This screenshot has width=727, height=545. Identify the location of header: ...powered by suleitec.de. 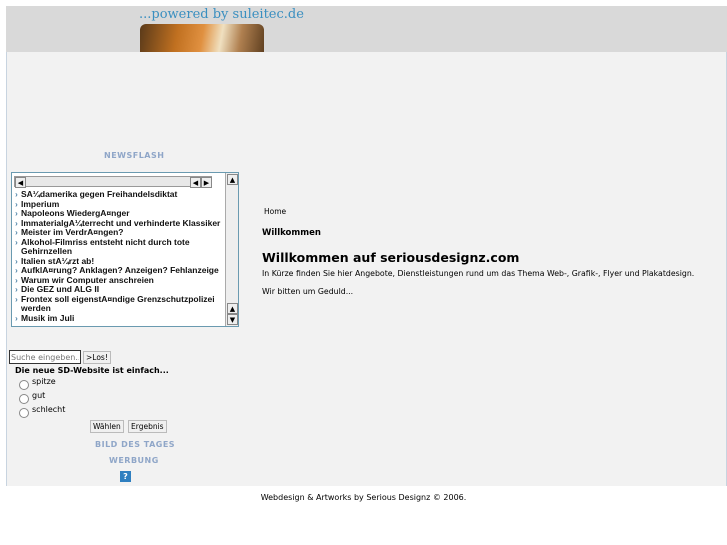
(366, 29).